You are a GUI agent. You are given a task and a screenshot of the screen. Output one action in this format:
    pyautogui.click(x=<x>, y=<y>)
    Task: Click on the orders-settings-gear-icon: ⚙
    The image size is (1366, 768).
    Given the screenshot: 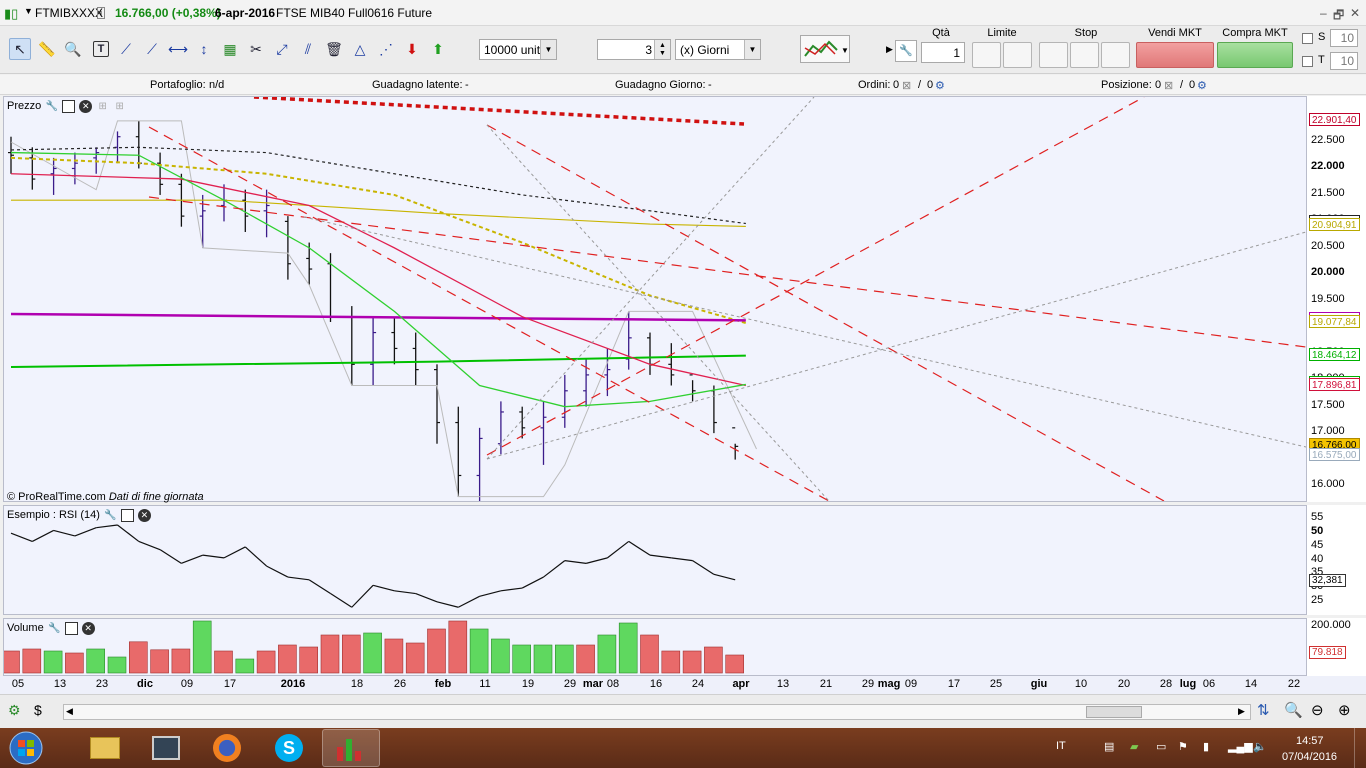 What is the action you would take?
    pyautogui.click(x=940, y=85)
    